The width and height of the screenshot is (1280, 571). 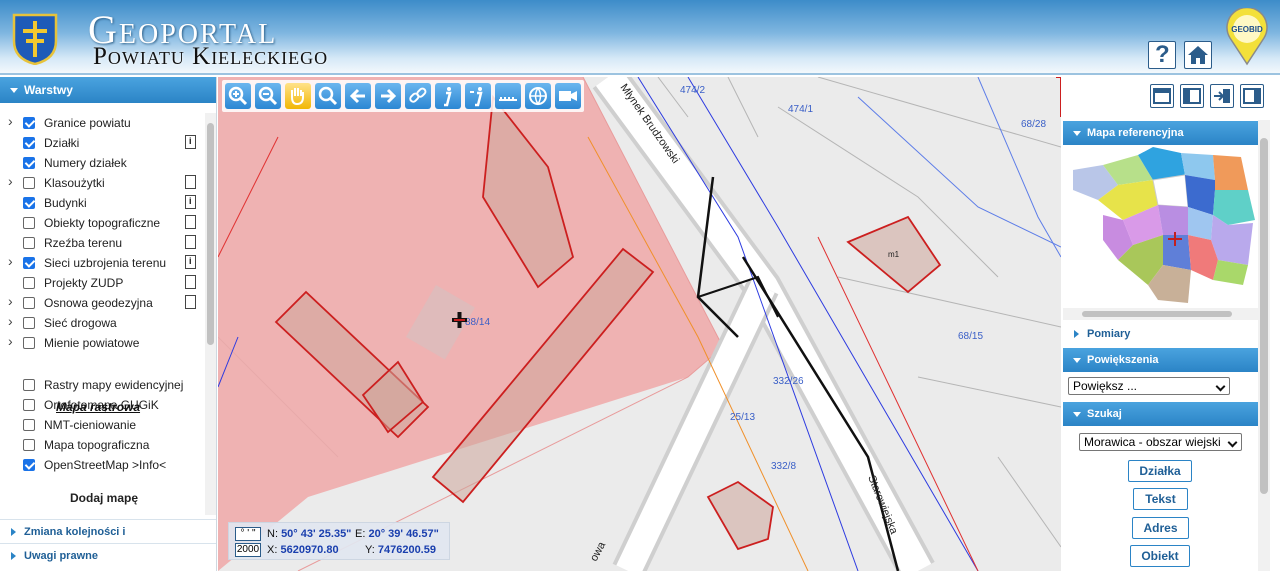 What do you see at coordinates (508, 99) in the screenshot?
I see `measure-icon` at bounding box center [508, 99].